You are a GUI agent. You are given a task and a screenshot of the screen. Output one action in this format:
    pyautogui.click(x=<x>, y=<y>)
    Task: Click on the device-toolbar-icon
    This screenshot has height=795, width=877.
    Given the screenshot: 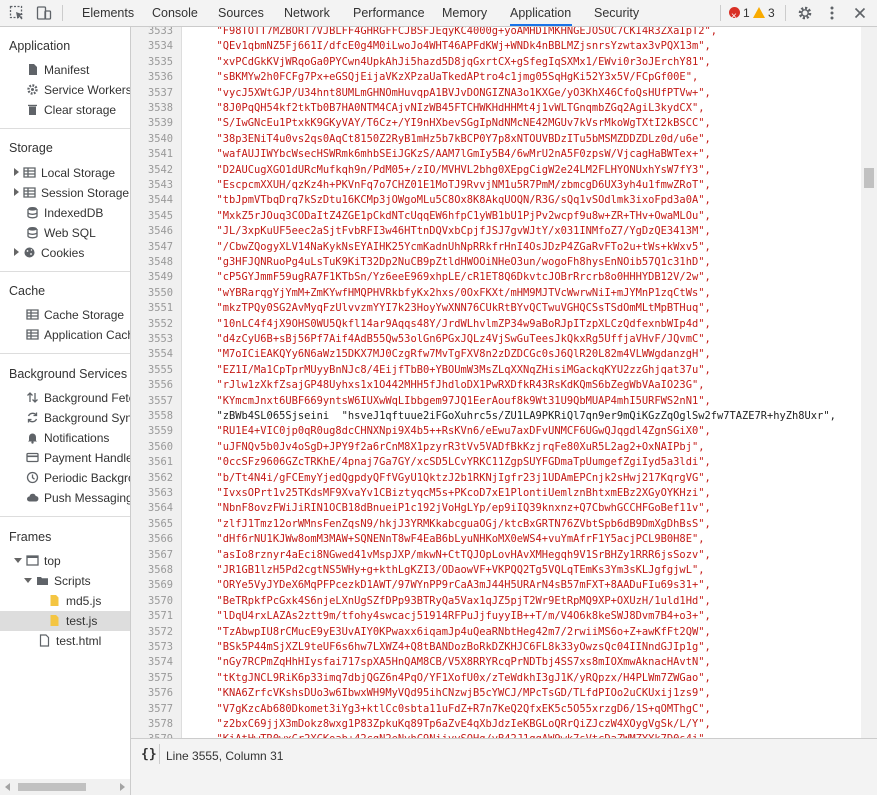 What is the action you would take?
    pyautogui.click(x=44, y=13)
    